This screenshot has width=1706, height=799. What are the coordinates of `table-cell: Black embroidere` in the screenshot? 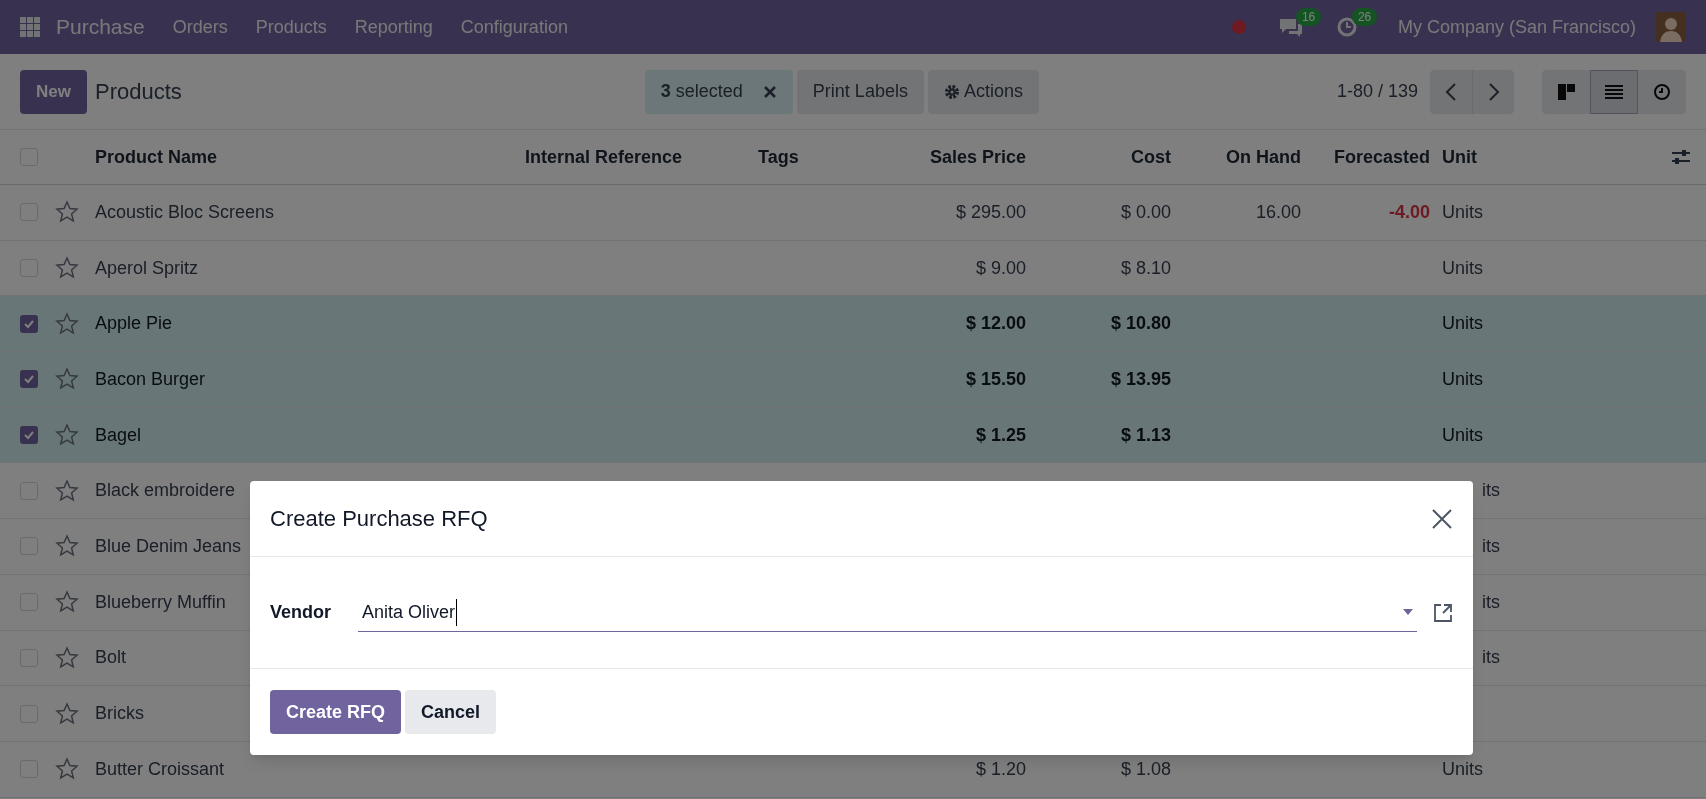 It's located at (165, 490).